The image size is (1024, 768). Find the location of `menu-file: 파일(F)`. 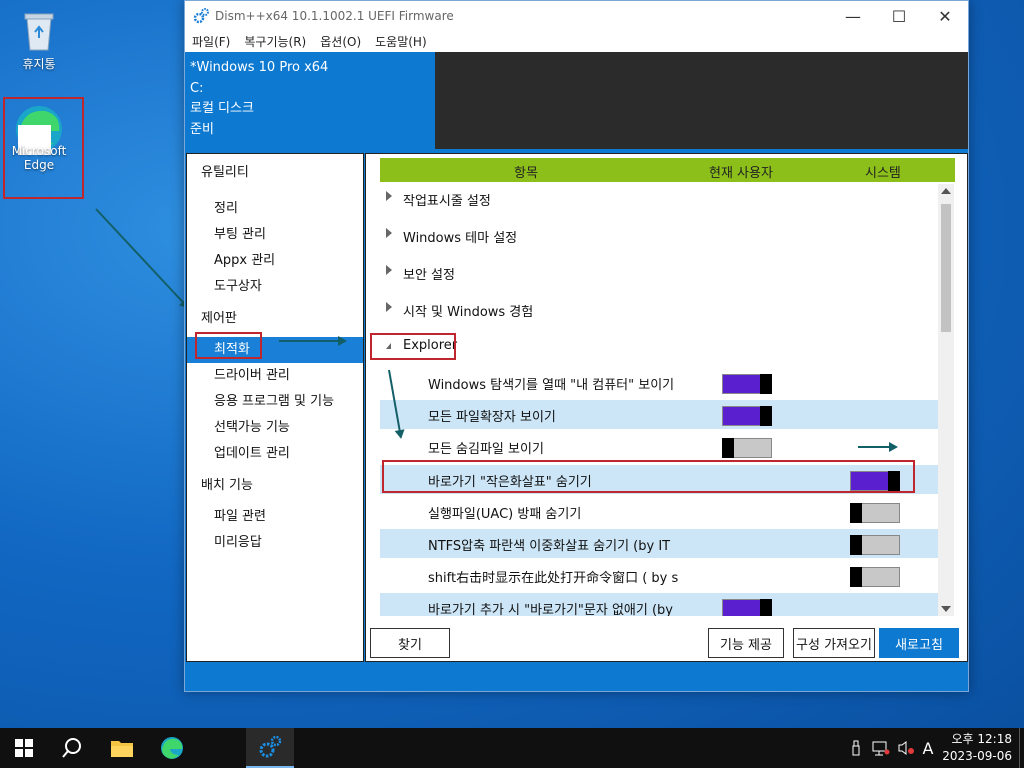

menu-file: 파일(F) is located at coordinates (211, 41).